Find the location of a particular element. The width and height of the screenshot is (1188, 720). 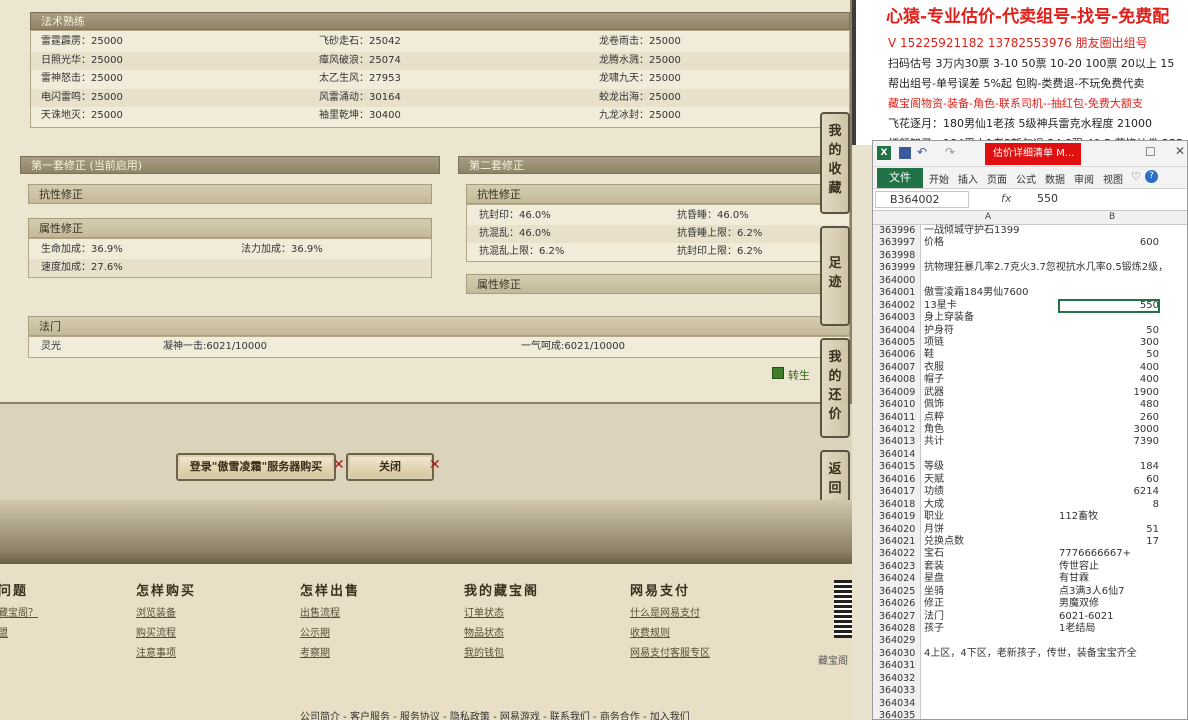

cell-a: 项链 is located at coordinates (989, 343).